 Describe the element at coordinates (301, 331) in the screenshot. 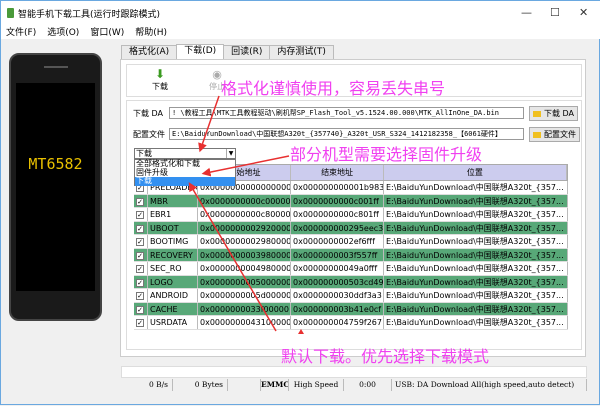

I see `arrow-tip-small` at that location.